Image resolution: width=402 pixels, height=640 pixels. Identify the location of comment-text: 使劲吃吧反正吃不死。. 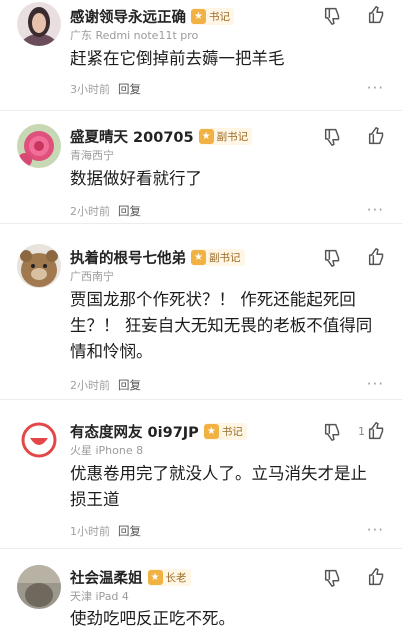
(152, 618).